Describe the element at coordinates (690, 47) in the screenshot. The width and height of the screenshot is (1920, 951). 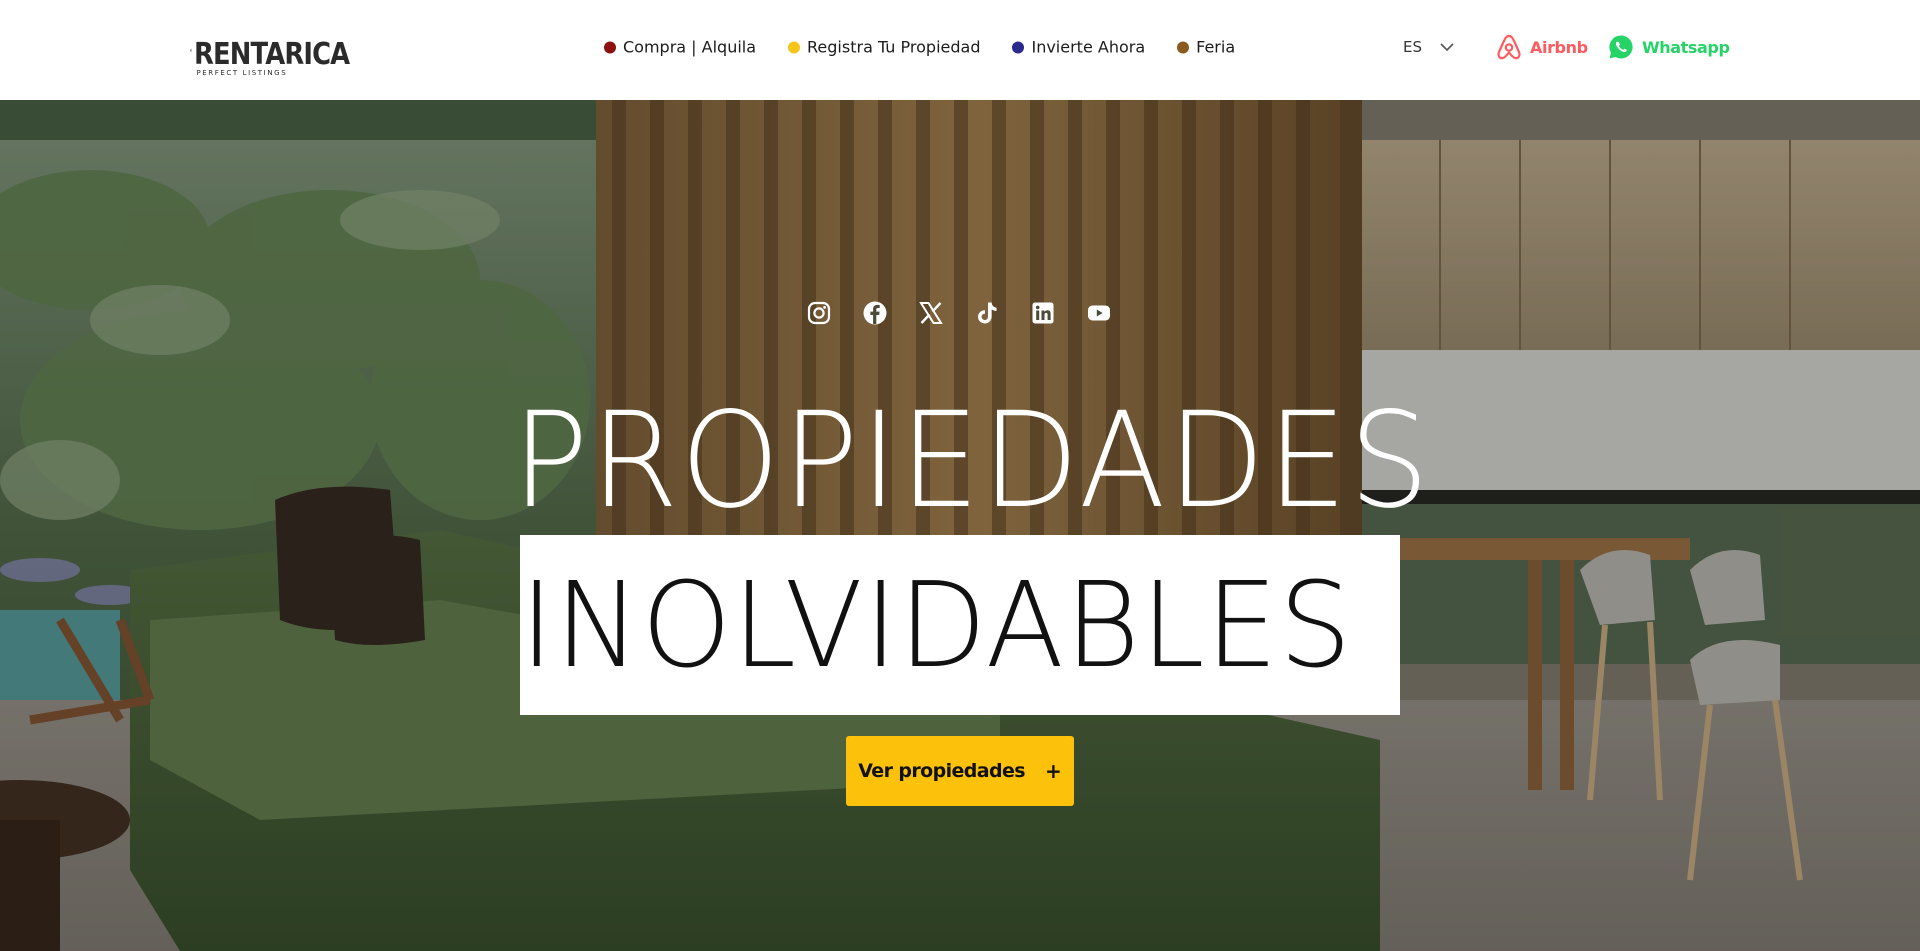
I see `nav-label: Compra | Alquila` at that location.